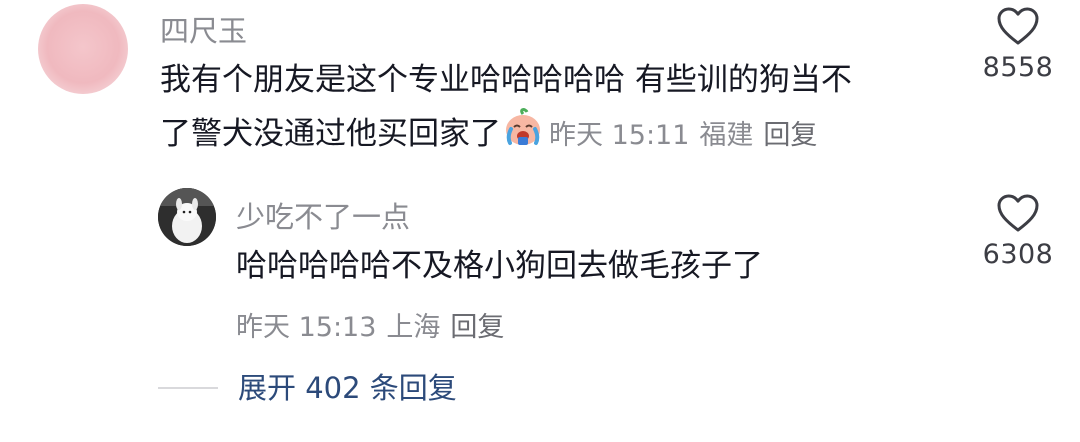 Image resolution: width=1080 pixels, height=442 pixels. What do you see at coordinates (1018, 67) in the screenshot?
I see `like-count: 8558` at bounding box center [1018, 67].